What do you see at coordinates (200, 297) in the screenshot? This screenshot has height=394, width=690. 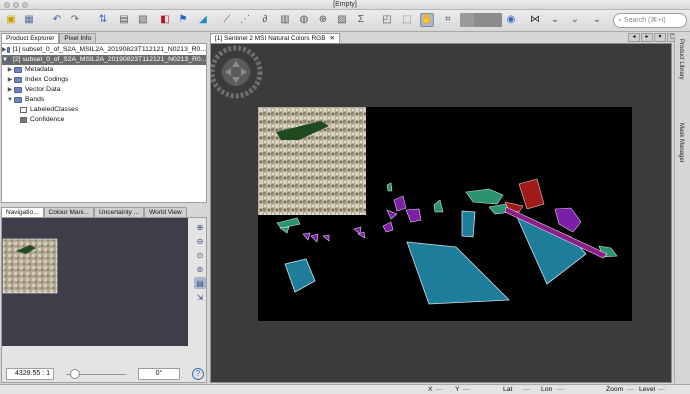 I see `sync-cursor-icon: ⇲` at bounding box center [200, 297].